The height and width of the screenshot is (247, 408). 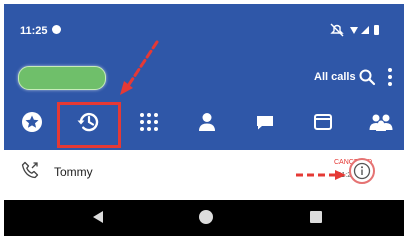 I want to click on signal-icon, so click(x=365, y=30).